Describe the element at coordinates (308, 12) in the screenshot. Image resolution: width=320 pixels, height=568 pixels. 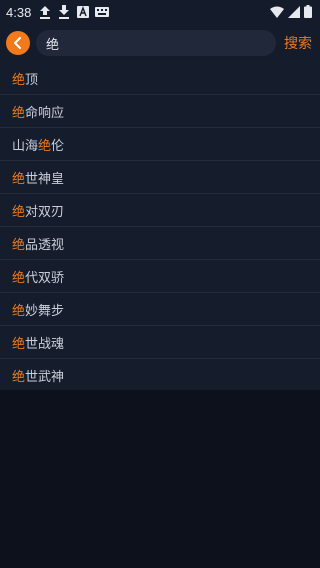
I see `battery-icon` at that location.